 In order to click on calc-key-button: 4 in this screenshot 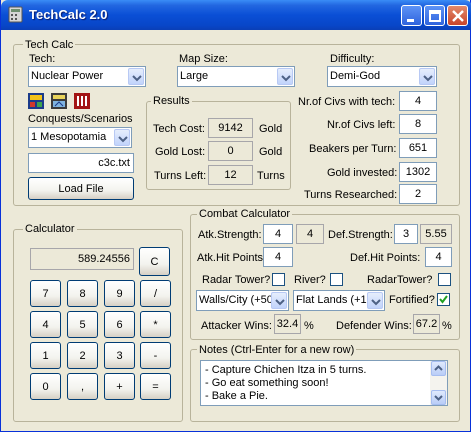, I will do `click(45, 324)`.